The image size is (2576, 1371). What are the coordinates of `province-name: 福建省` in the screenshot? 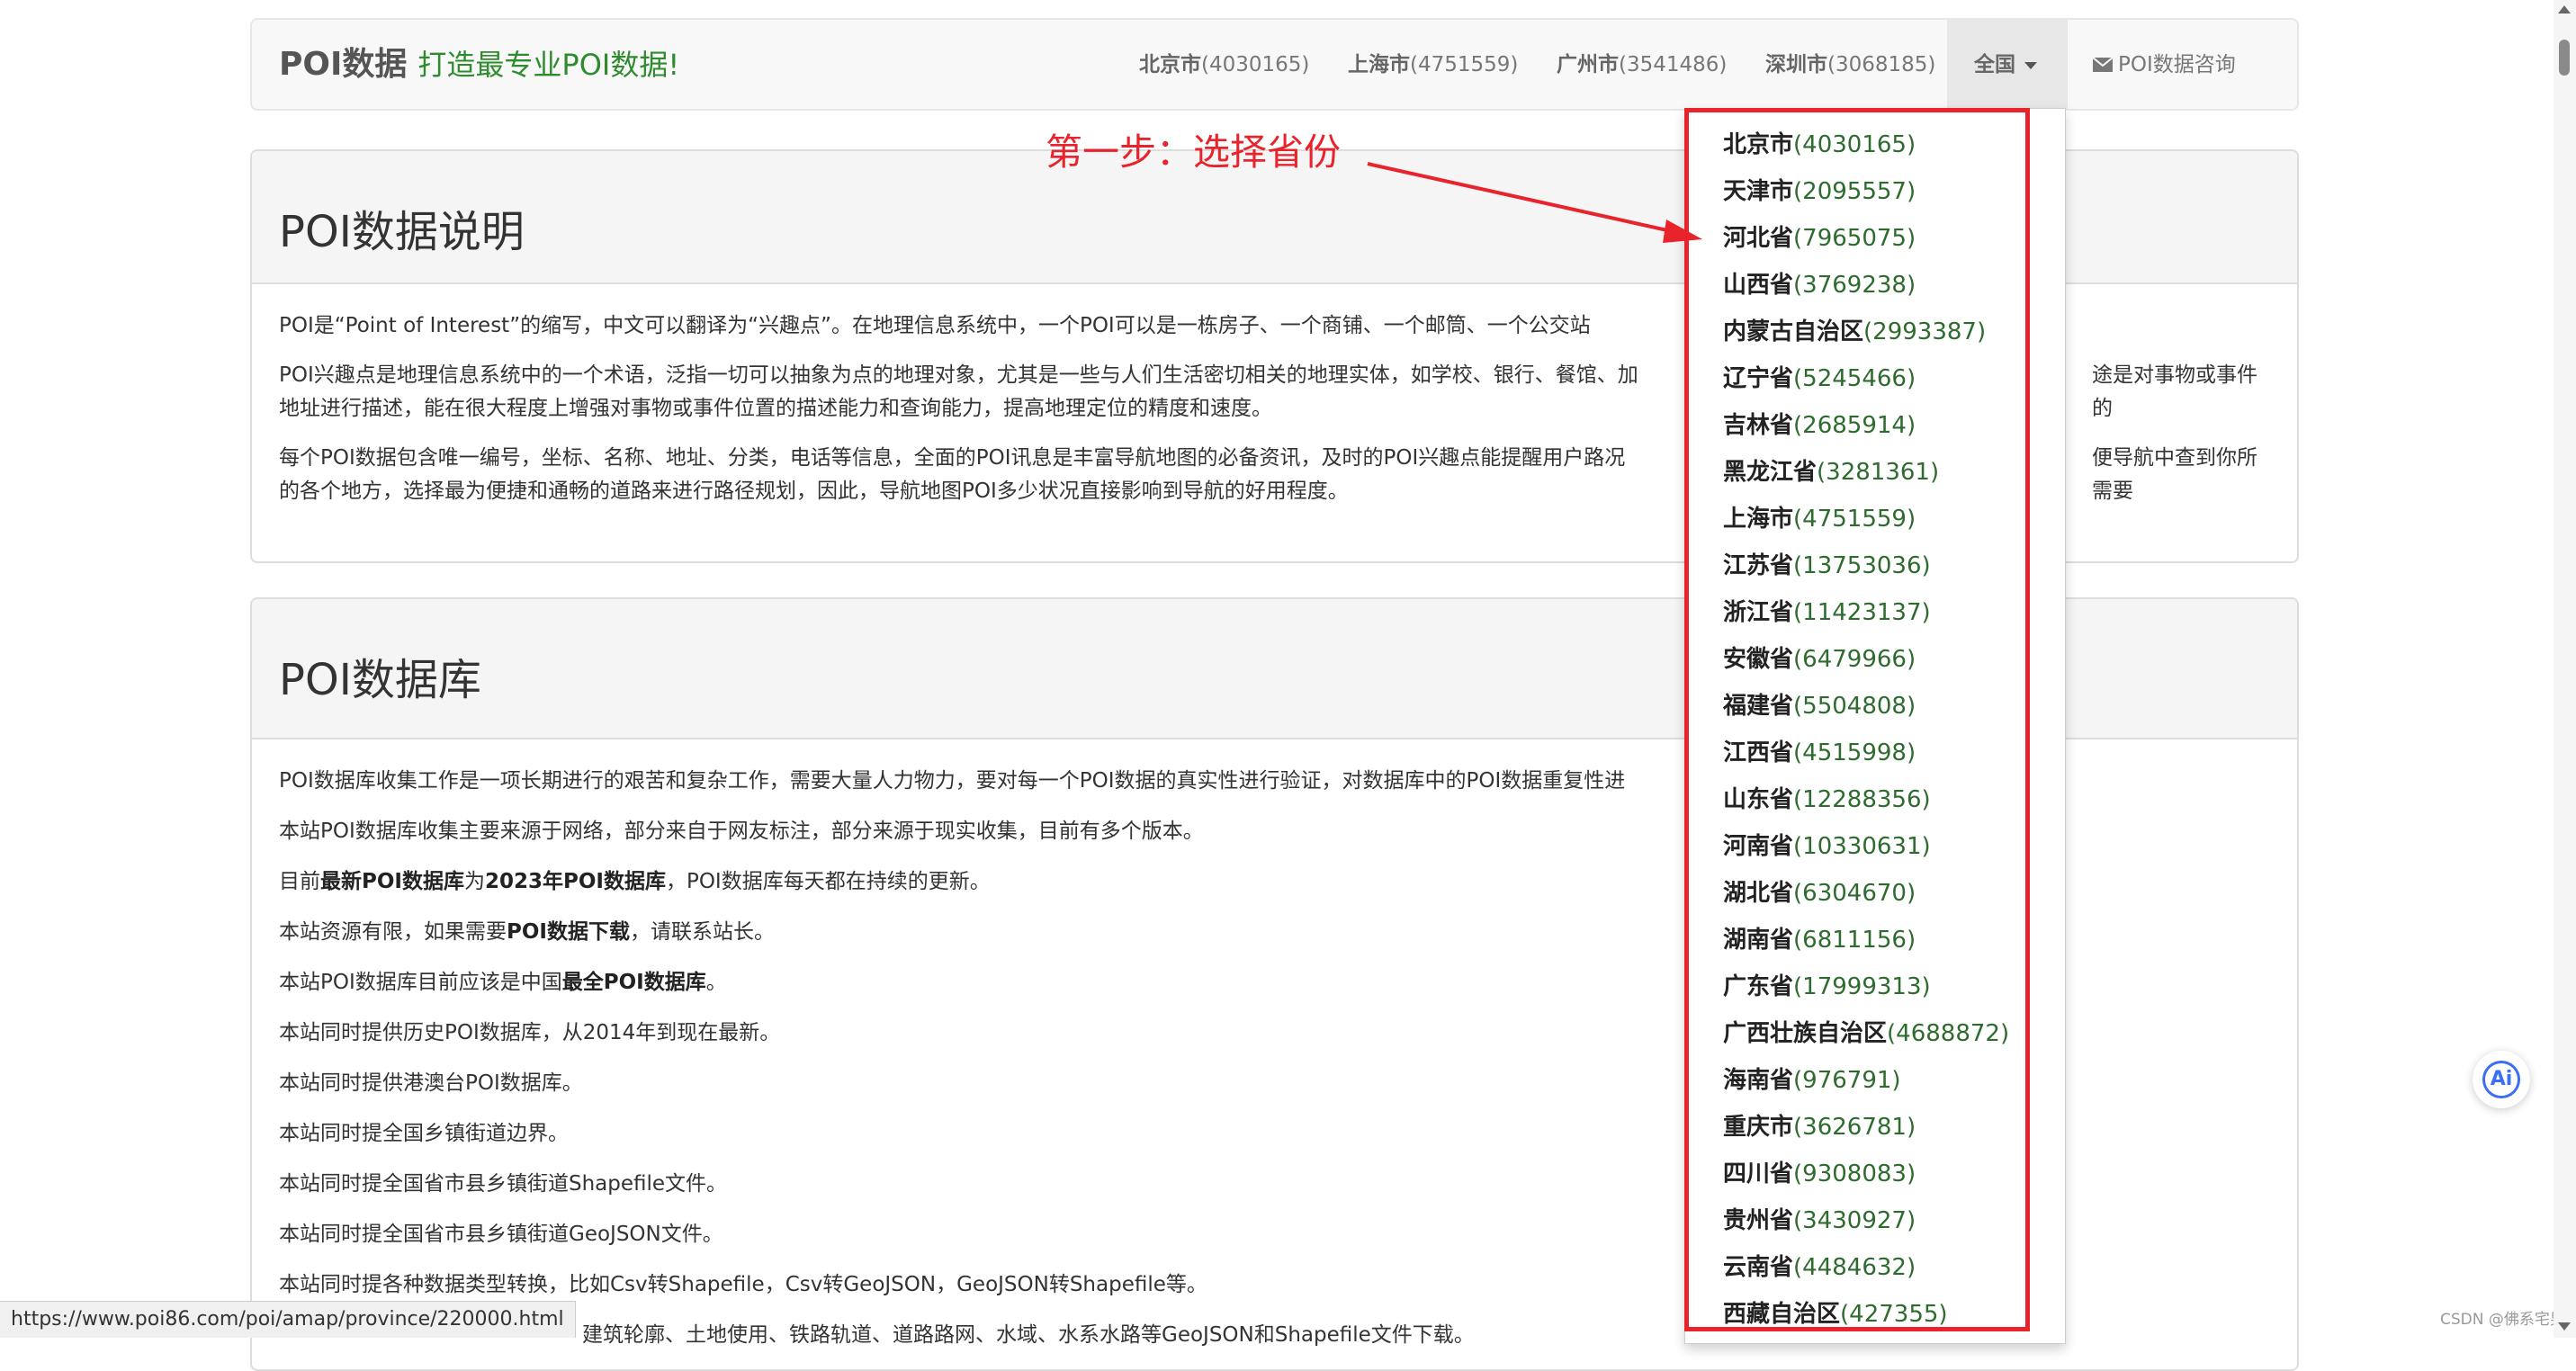 It's located at (1759, 707).